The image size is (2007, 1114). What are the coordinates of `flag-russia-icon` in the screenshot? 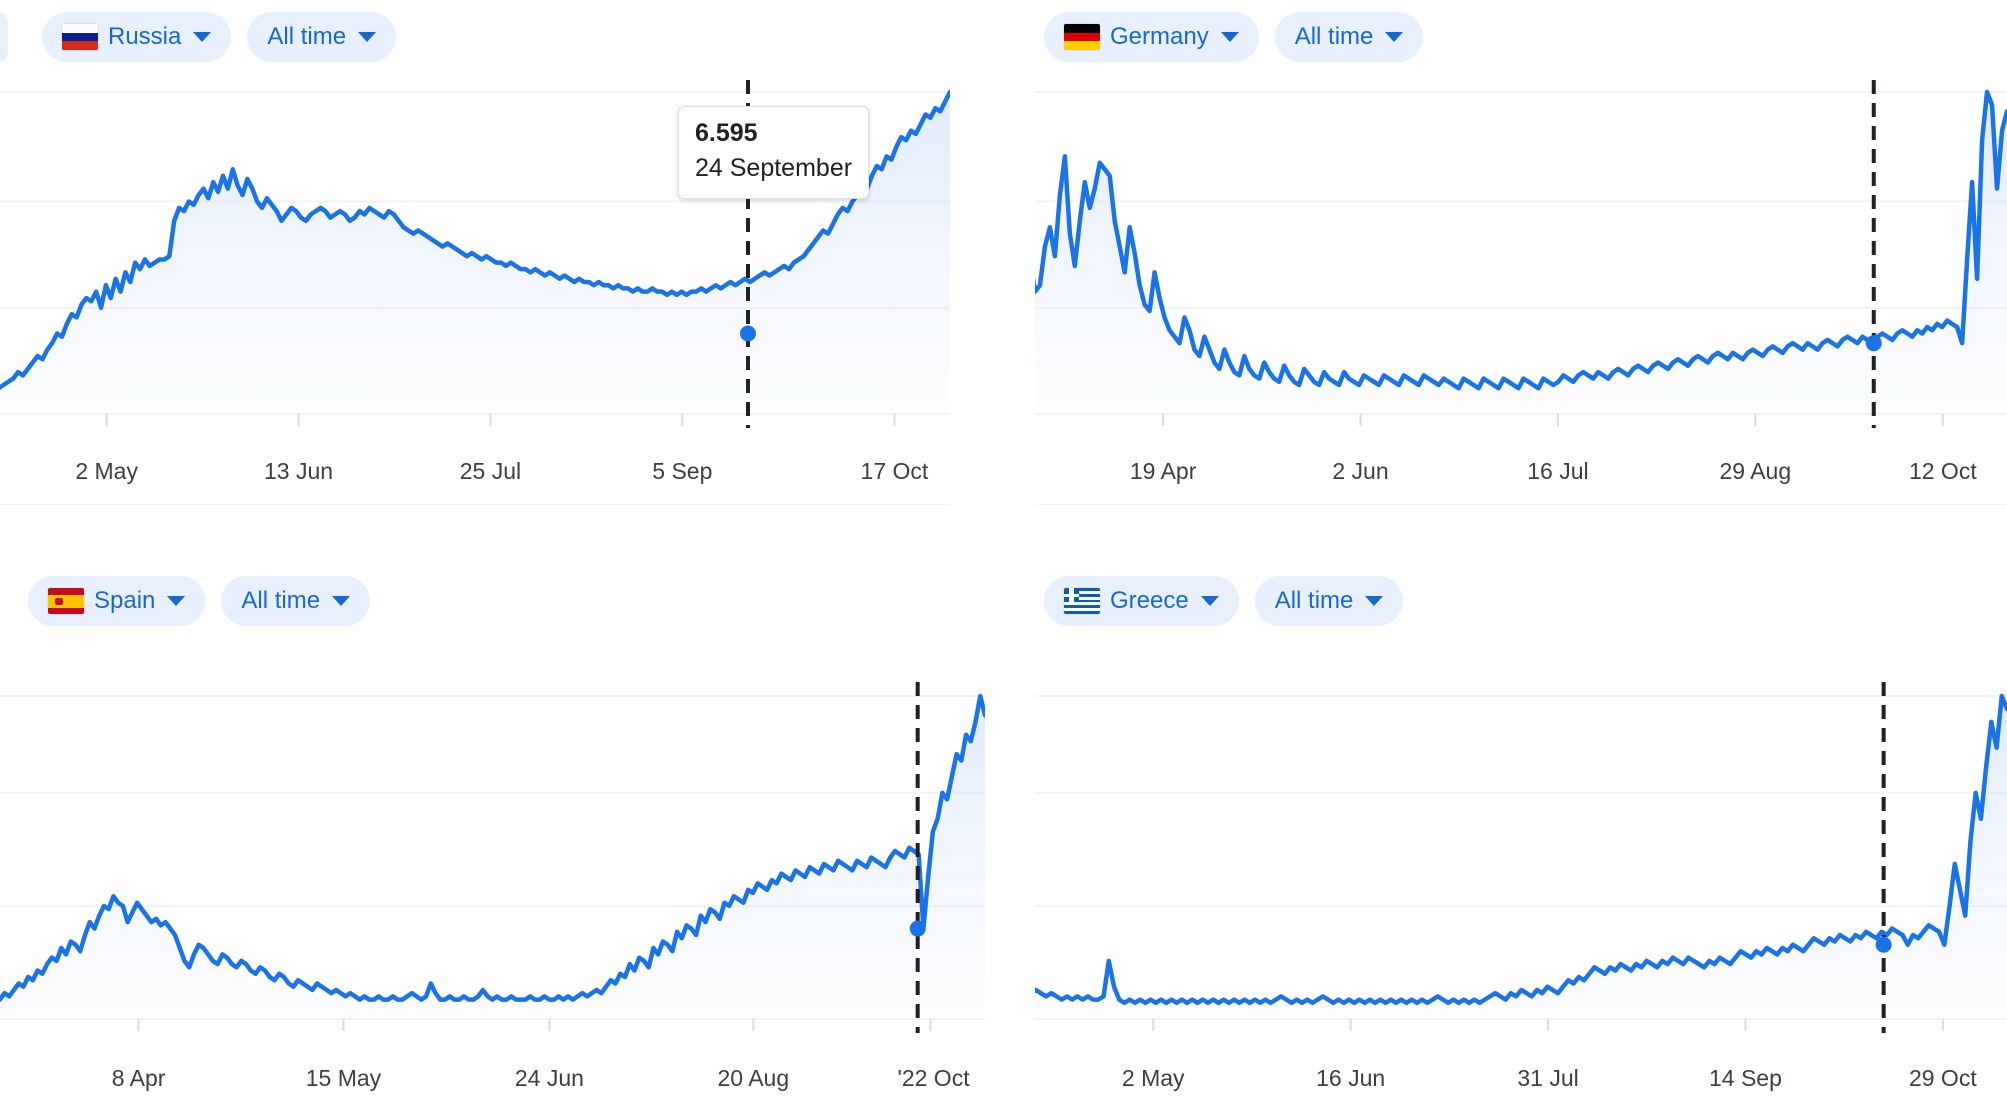 It's located at (80, 37).